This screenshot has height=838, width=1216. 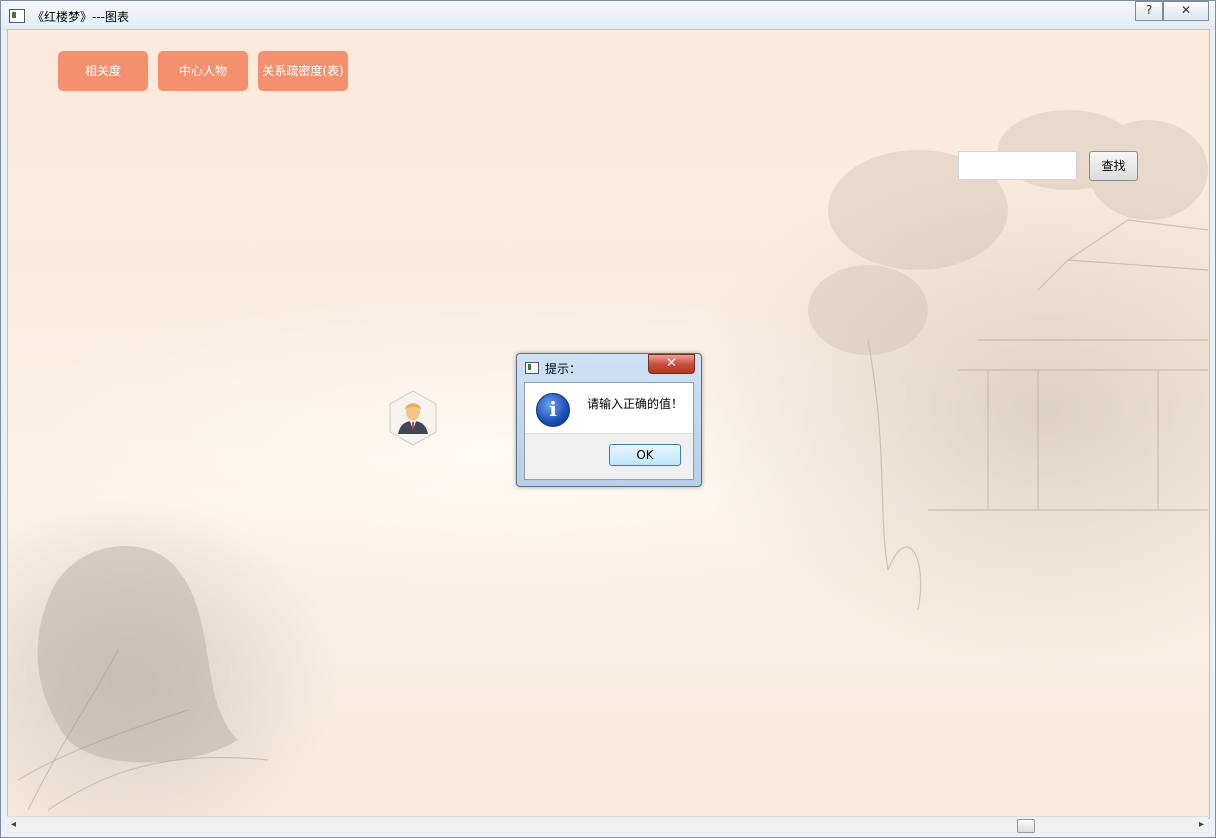 I want to click on relationship-density-button: 关系疏密度(表), so click(x=303, y=71).